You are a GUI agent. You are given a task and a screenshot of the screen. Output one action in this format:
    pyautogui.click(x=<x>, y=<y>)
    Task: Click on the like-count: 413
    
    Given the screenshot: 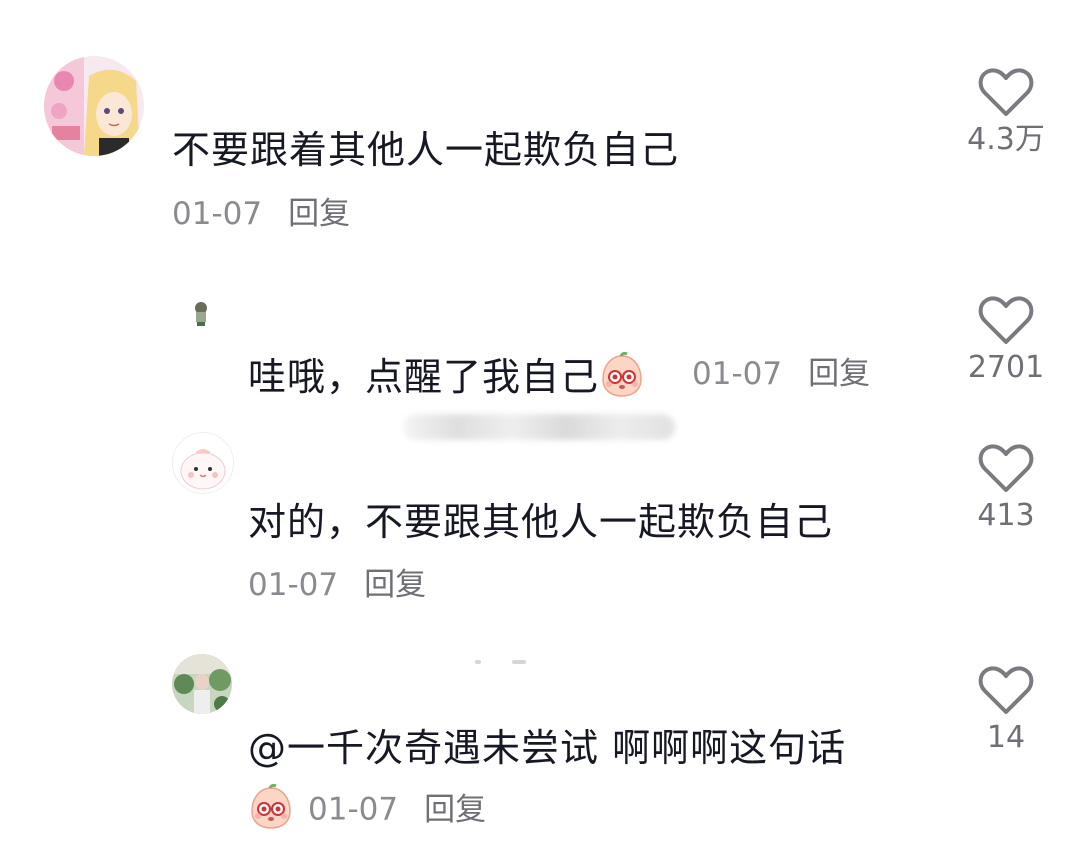 What is the action you would take?
    pyautogui.click(x=1006, y=515)
    